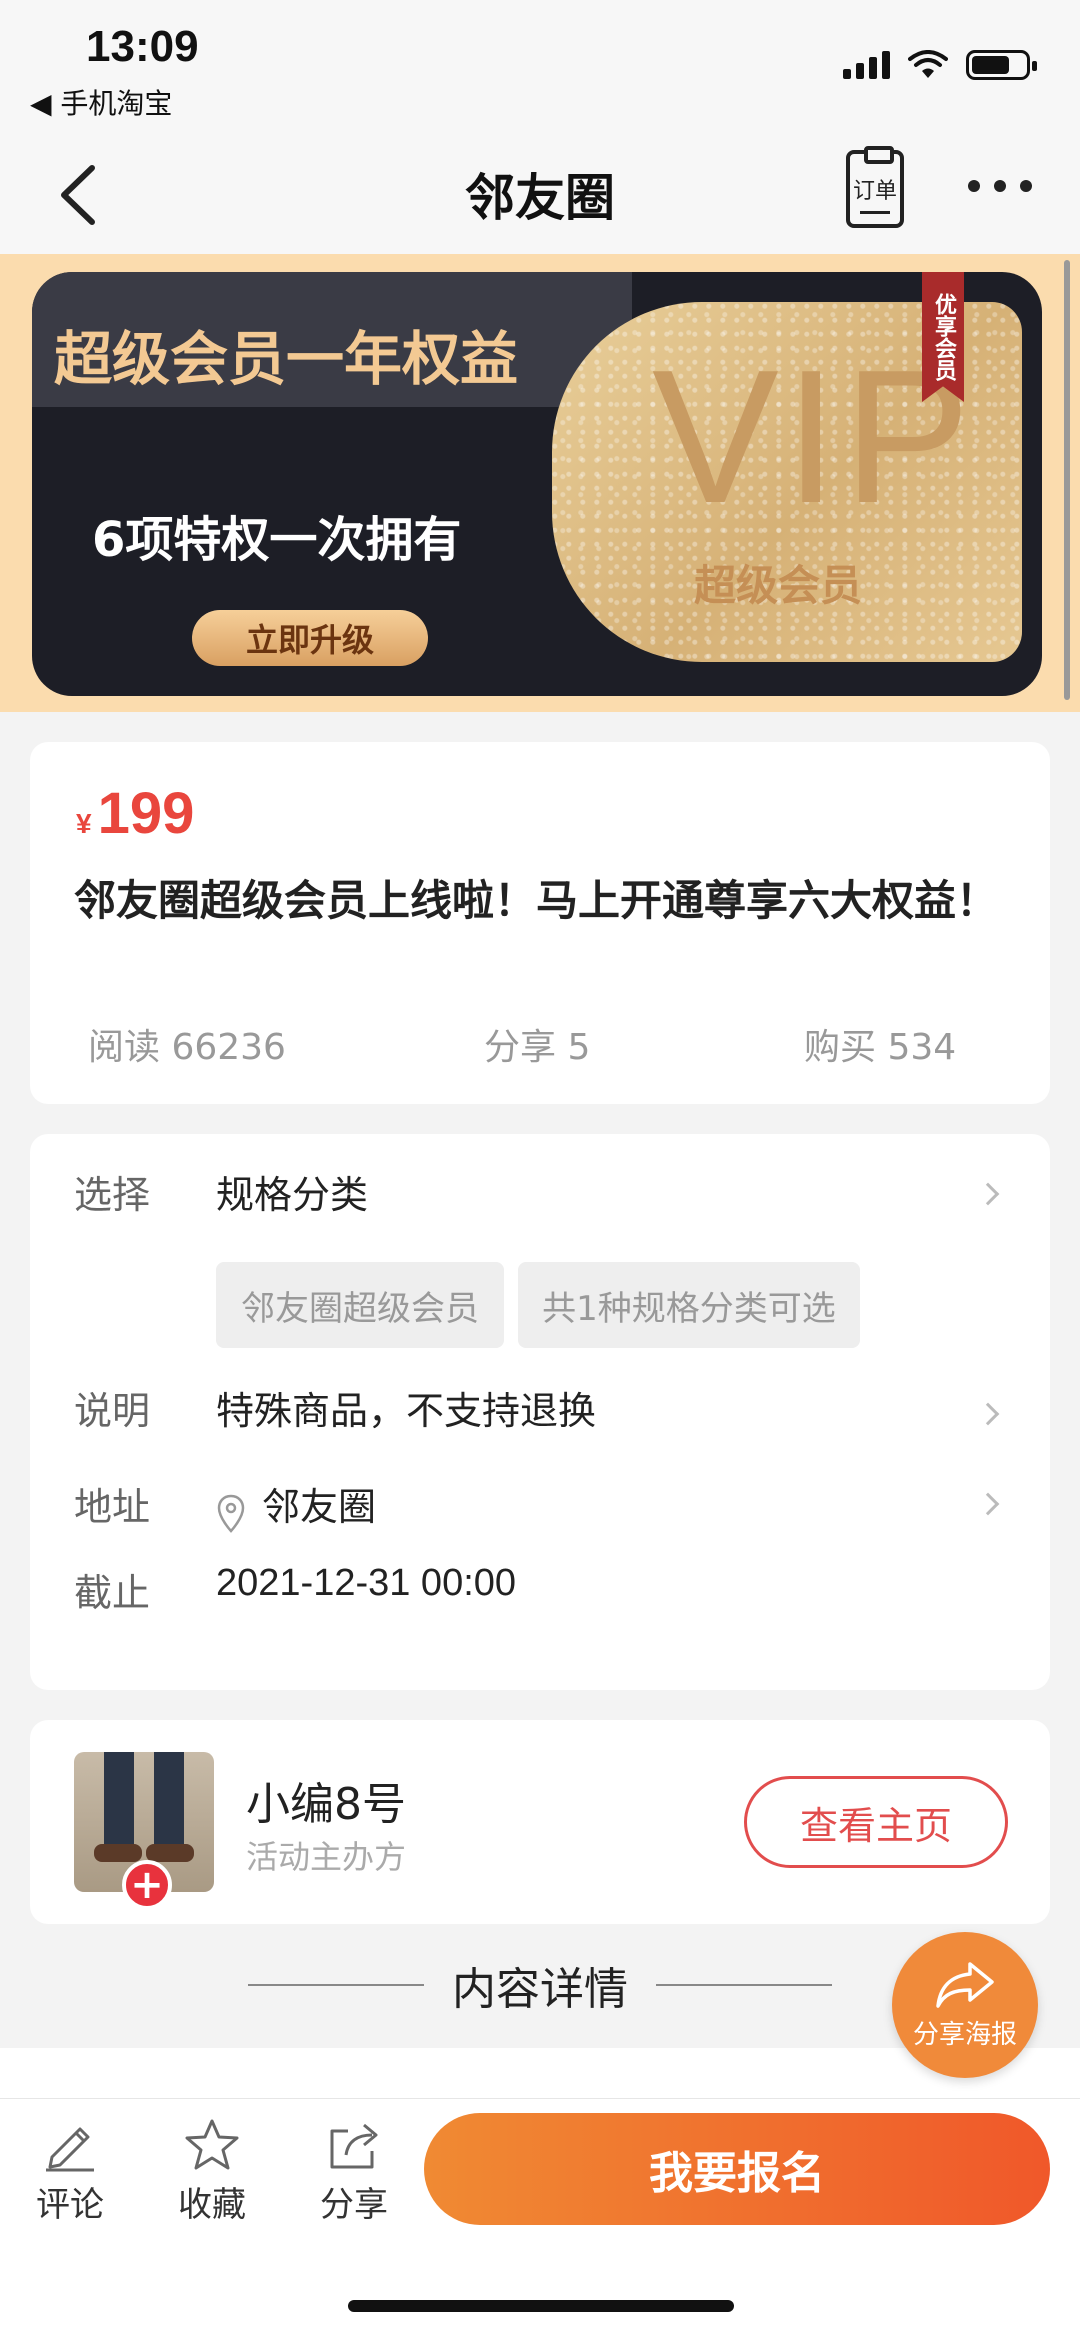 The width and height of the screenshot is (1080, 2337). Describe the element at coordinates (147, 1885) in the screenshot. I see `follow-plus-icon: +` at that location.